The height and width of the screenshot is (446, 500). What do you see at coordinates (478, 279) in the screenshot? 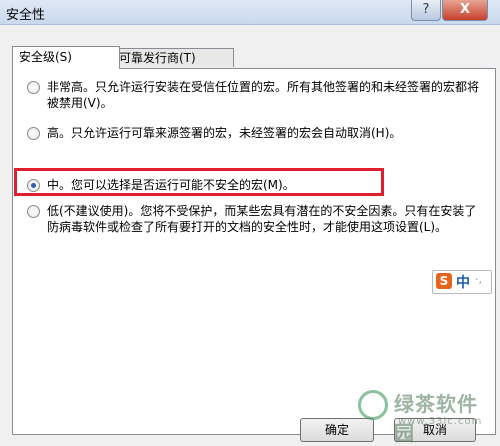
I see `ime-punctuation-indicator: ·,` at bounding box center [478, 279].